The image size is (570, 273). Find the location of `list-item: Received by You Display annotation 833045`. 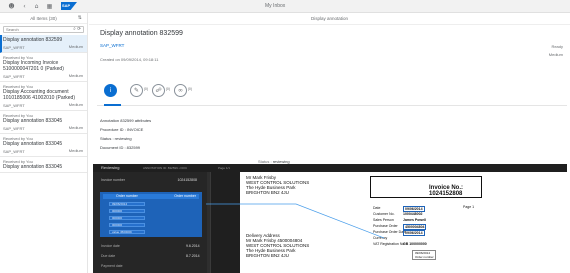

list-item: Received by You Display annotation 833045 is located at coordinates (43, 165).